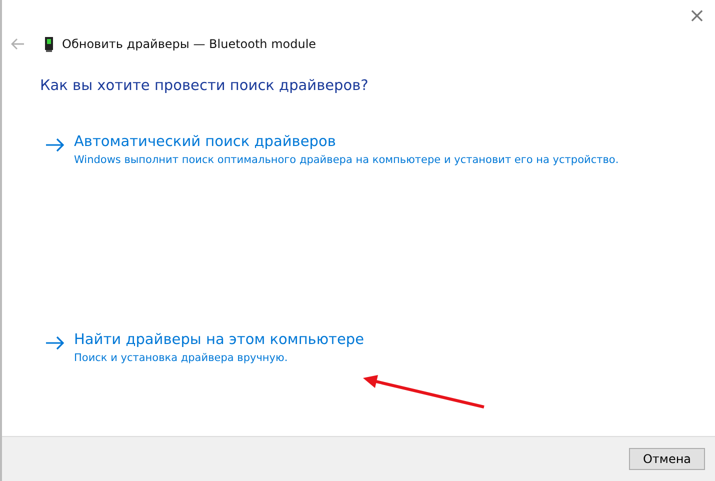 This screenshot has height=481, width=715. I want to click on close-button: ×, so click(697, 15).